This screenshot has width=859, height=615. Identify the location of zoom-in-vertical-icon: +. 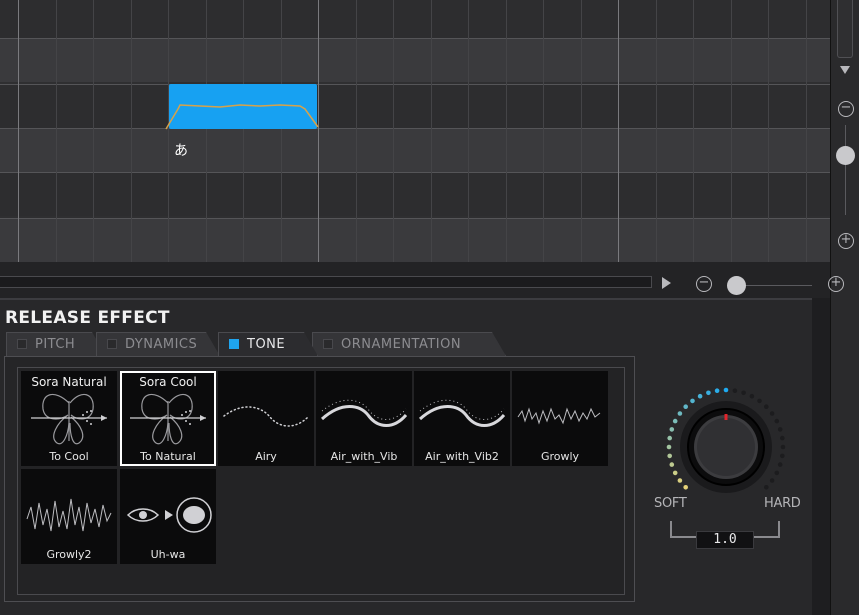
(846, 241).